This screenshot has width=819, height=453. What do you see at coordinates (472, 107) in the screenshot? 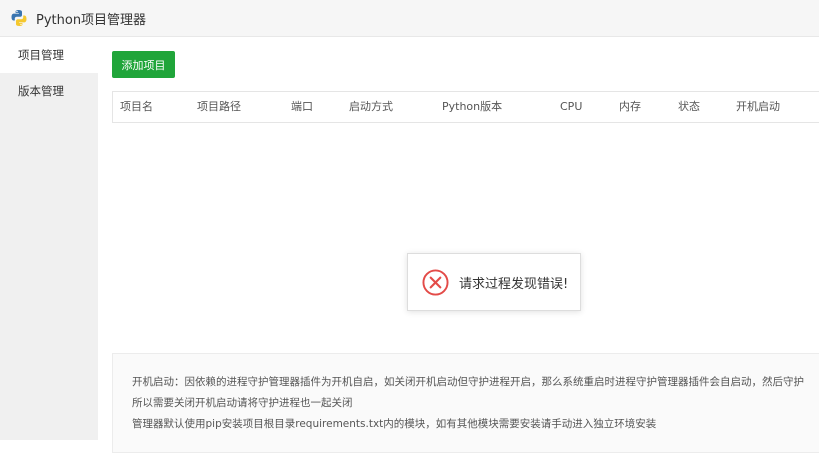
I see `column-header-python-version: Python版本` at bounding box center [472, 107].